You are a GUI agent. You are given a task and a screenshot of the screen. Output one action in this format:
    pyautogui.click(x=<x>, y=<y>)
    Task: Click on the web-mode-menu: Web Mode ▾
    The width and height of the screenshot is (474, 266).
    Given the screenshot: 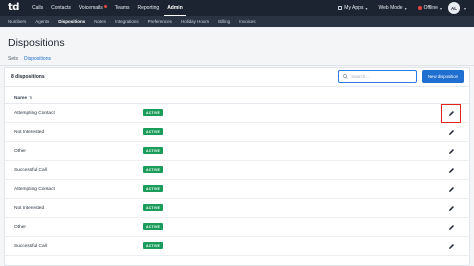 What is the action you would take?
    pyautogui.click(x=392, y=8)
    